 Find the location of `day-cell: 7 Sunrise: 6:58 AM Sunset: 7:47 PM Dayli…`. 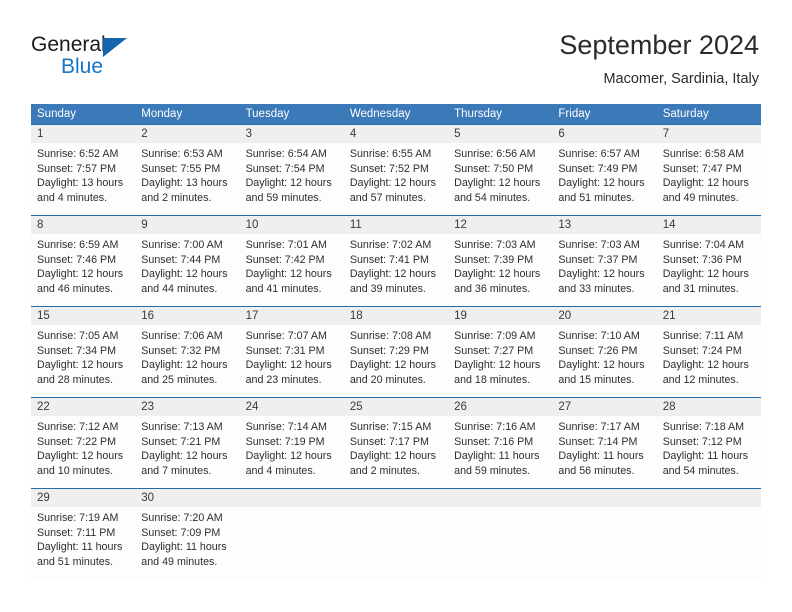

day-cell: 7 Sunrise: 6:58 AM Sunset: 7:47 PM Dayli… is located at coordinates (708, 170).